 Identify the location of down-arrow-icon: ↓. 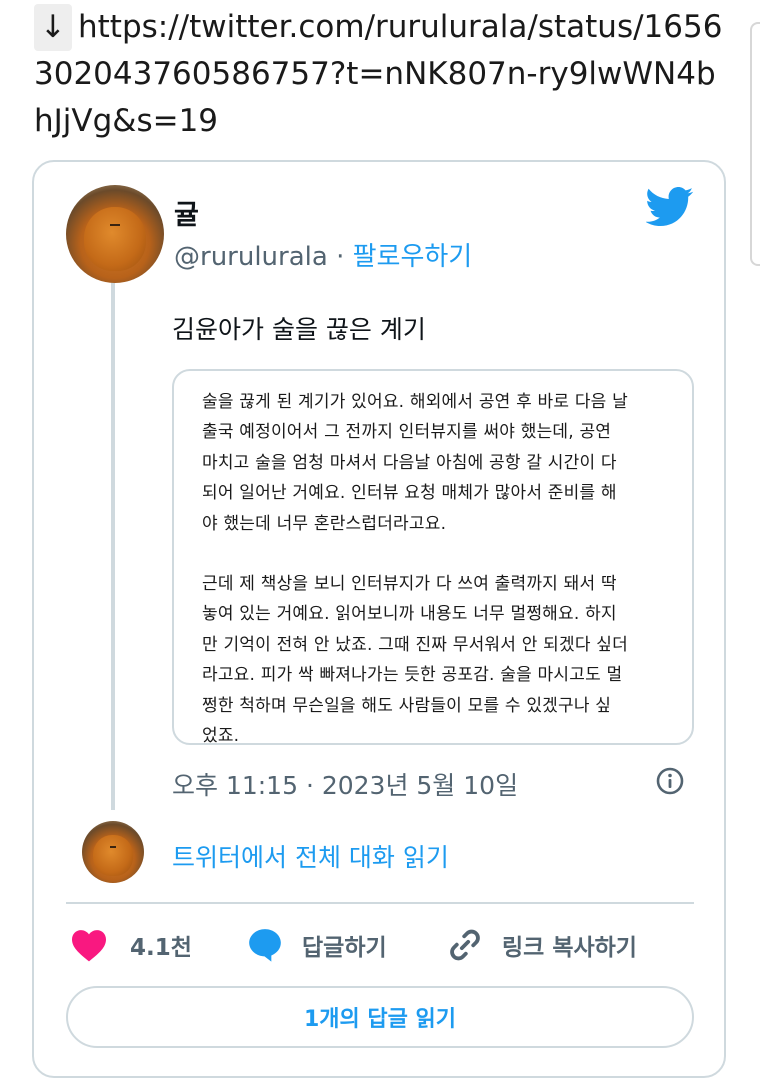
(53, 27).